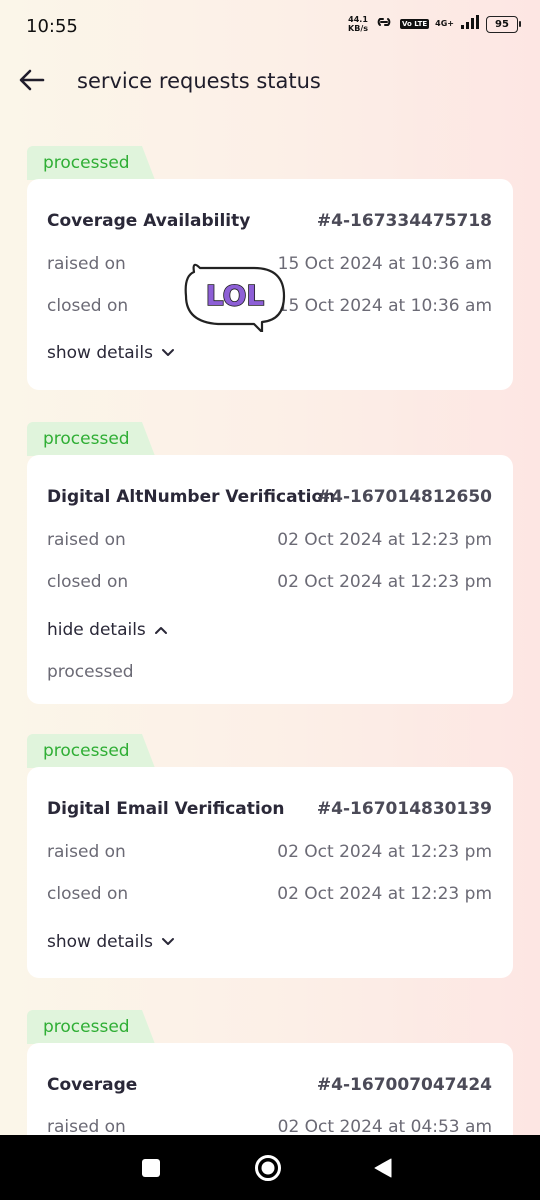 The height and width of the screenshot is (1200, 540). I want to click on hide-details-button: hide details, so click(107, 630).